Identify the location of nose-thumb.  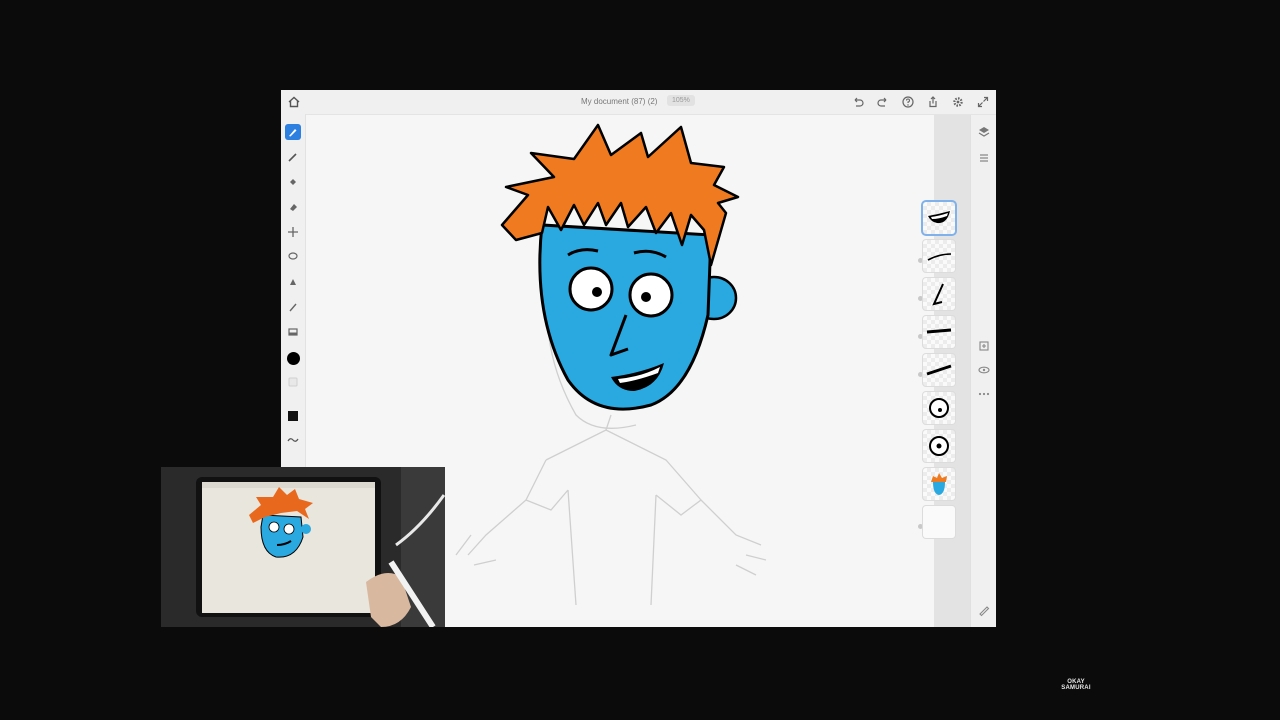
(938, 294).